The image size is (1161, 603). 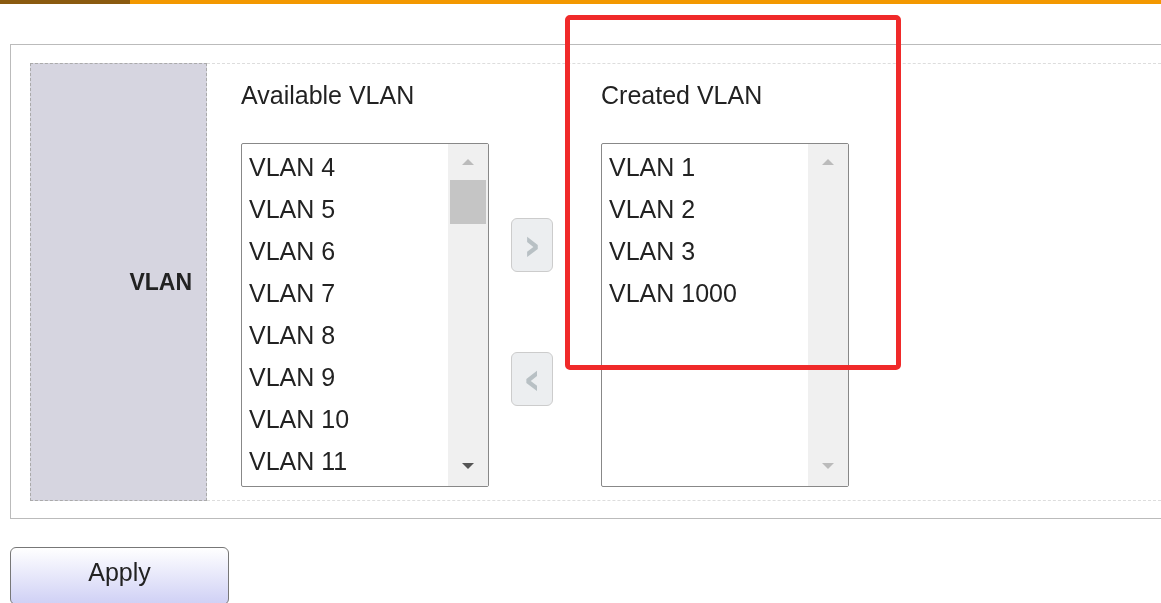 What do you see at coordinates (708, 293) in the screenshot?
I see `list-item: VLAN 1000` at bounding box center [708, 293].